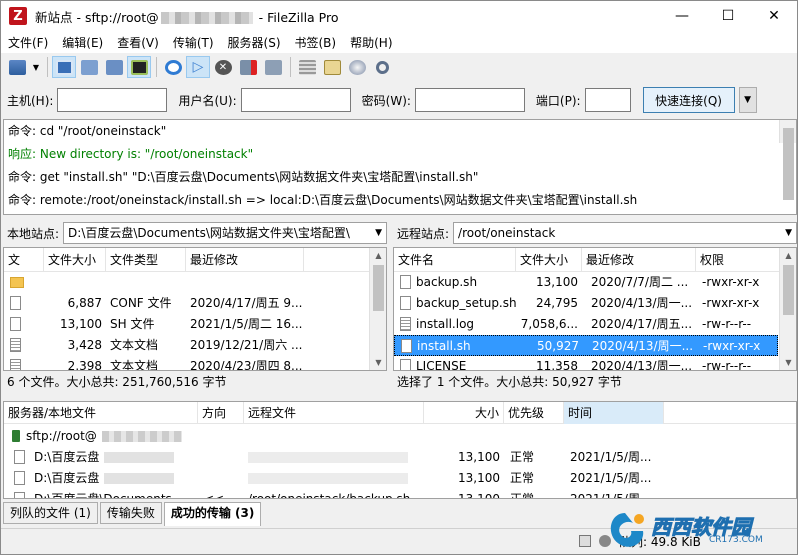 The height and width of the screenshot is (555, 798). What do you see at coordinates (334, 413) in the screenshot?
I see `queue-col-remote: 远程文件` at bounding box center [334, 413].